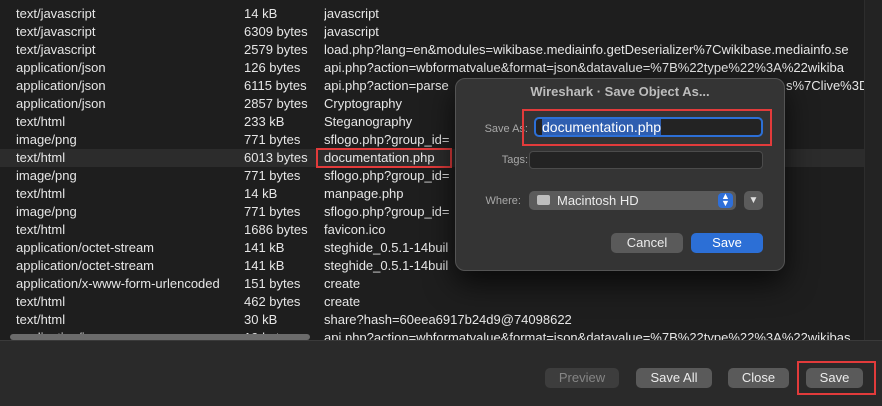 Image resolution: width=882 pixels, height=406 pixels. I want to click on save-all-button: Save All, so click(674, 378).